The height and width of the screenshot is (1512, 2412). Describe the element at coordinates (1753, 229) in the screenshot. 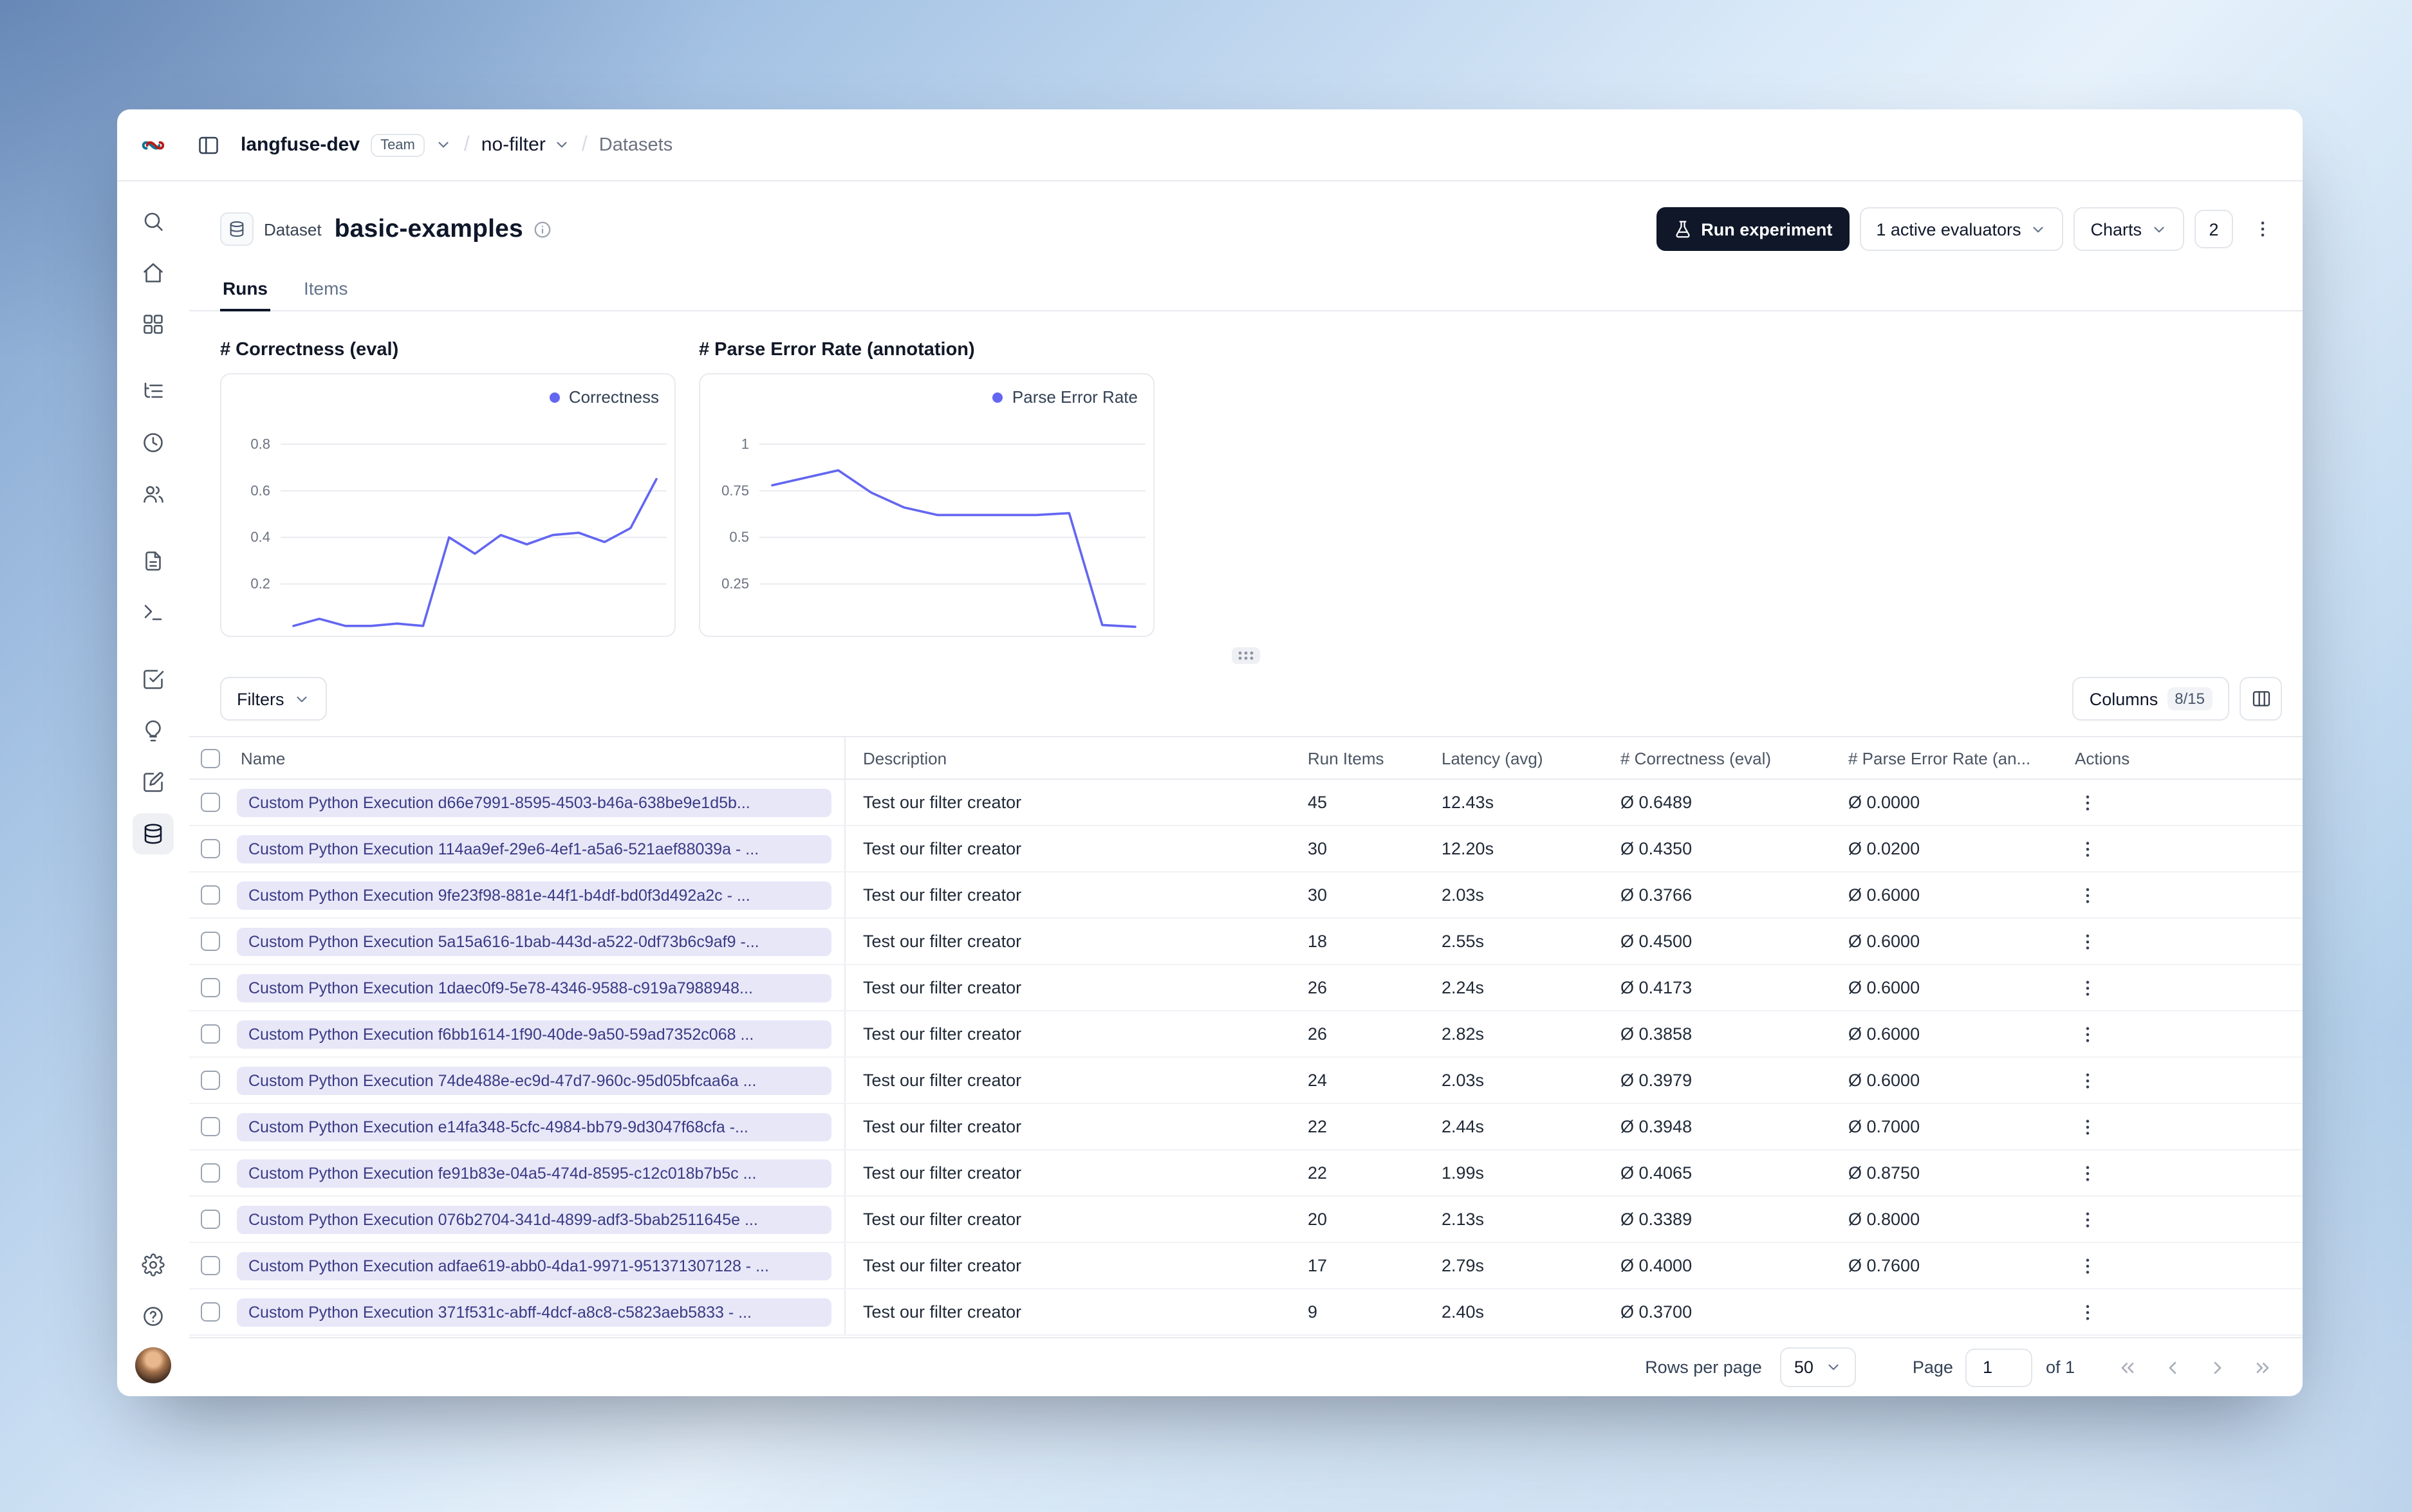

I see `run-experiment-button: Run experiment` at that location.